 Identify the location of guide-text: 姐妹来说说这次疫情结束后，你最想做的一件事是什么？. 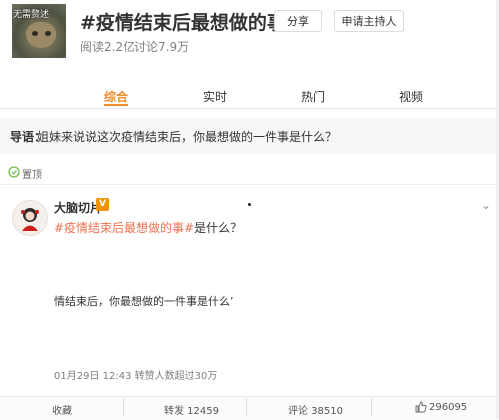
(187, 137).